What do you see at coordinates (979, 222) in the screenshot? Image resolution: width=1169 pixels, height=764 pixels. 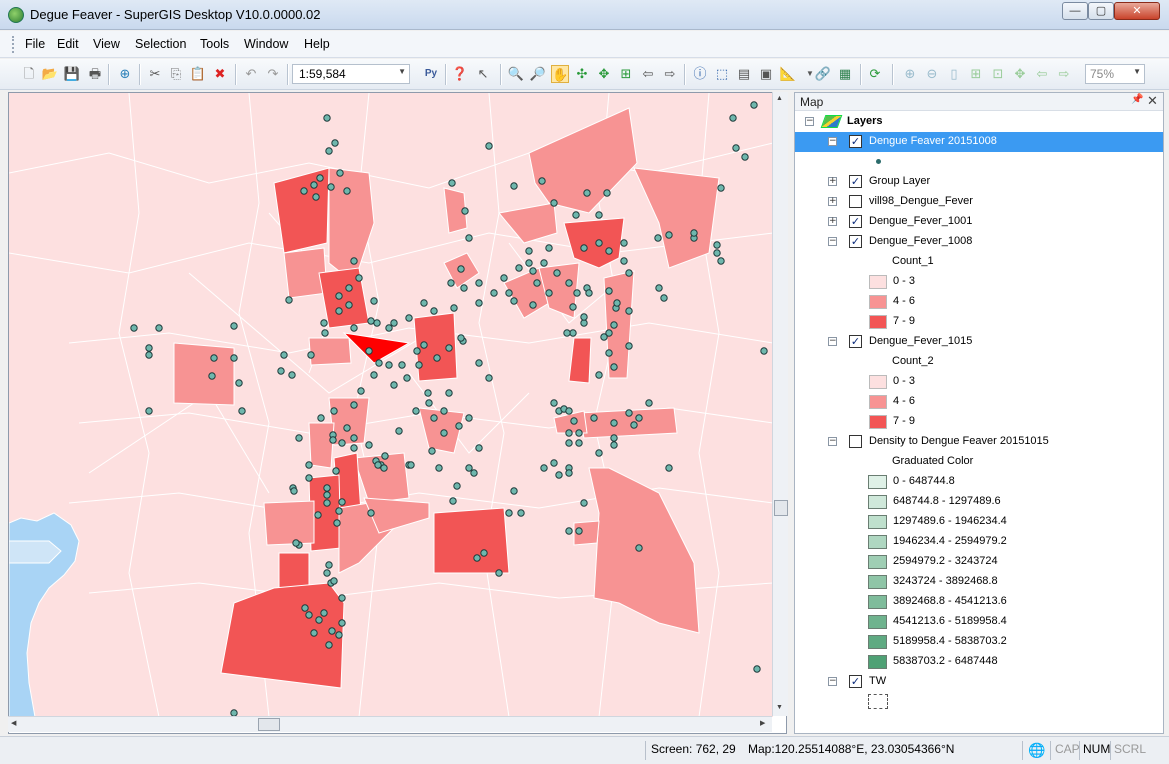 I see `layer-dengue-fever-1001: + ✓ Dengue_Fever_1001` at bounding box center [979, 222].